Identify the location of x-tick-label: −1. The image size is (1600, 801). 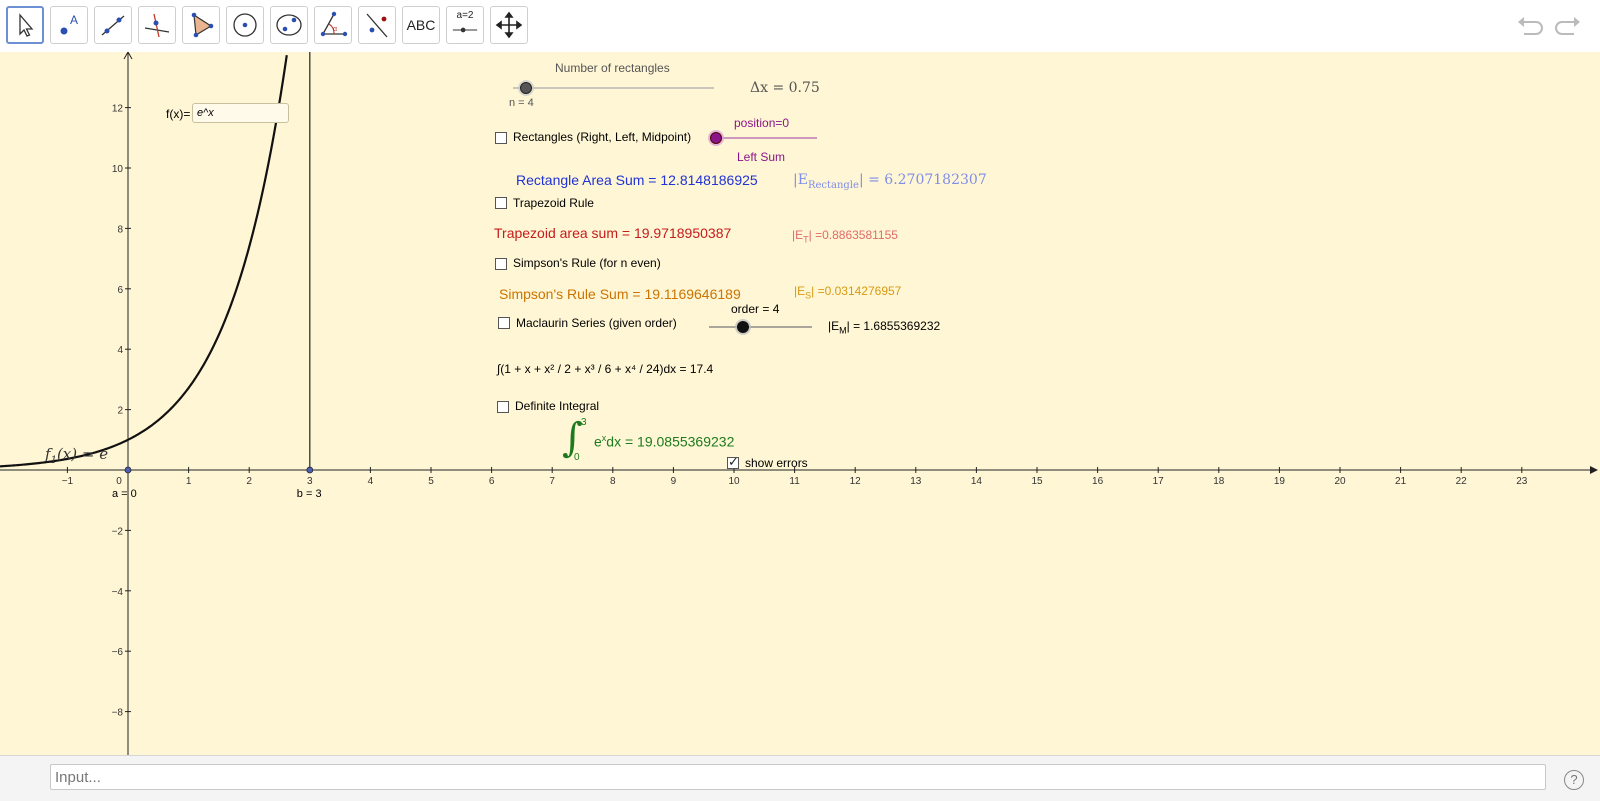
(68, 481).